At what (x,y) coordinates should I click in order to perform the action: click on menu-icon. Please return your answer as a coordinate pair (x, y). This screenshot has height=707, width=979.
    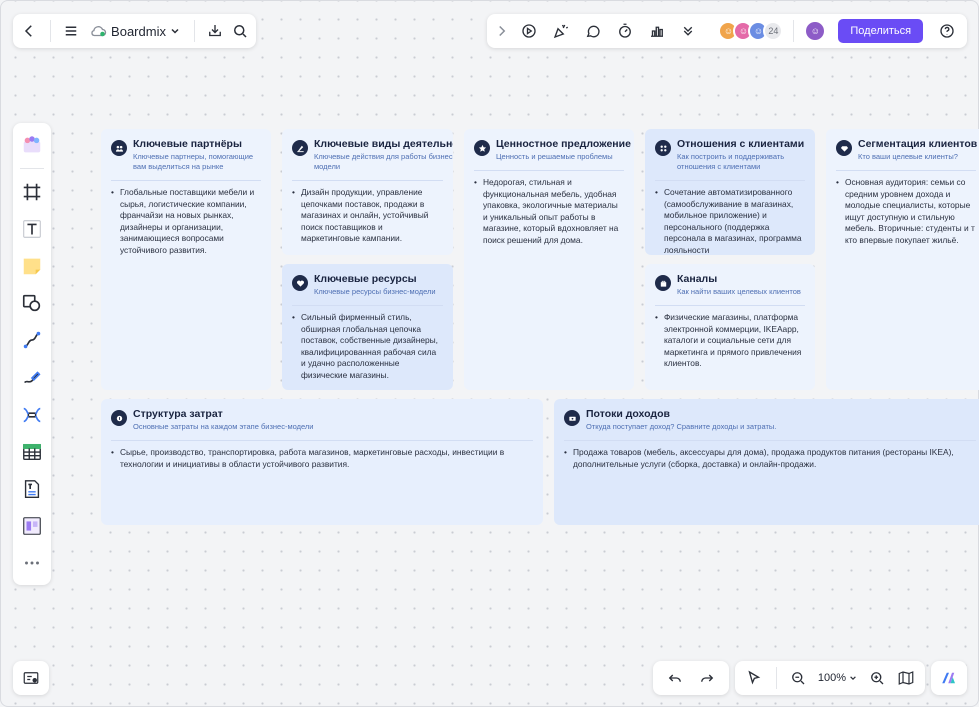
    Looking at the image, I should click on (70, 31).